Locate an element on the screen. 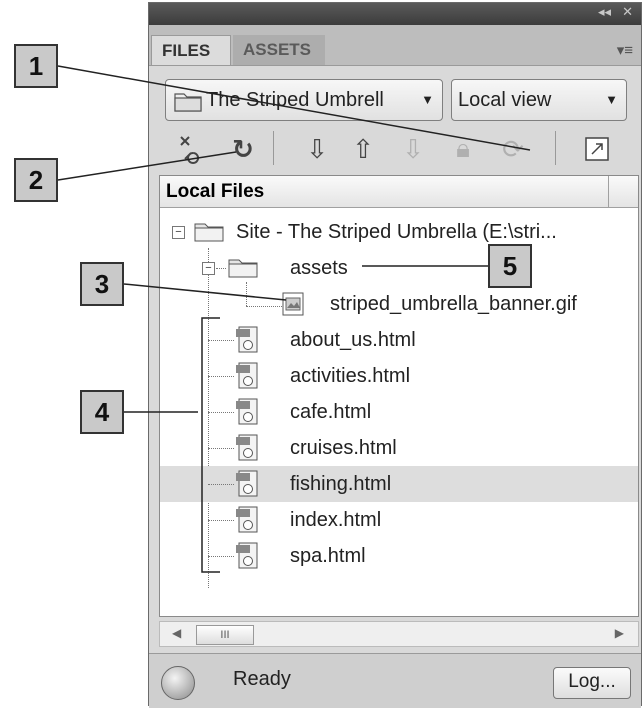 The height and width of the screenshot is (708, 644). callout-4: 4 is located at coordinates (102, 412).